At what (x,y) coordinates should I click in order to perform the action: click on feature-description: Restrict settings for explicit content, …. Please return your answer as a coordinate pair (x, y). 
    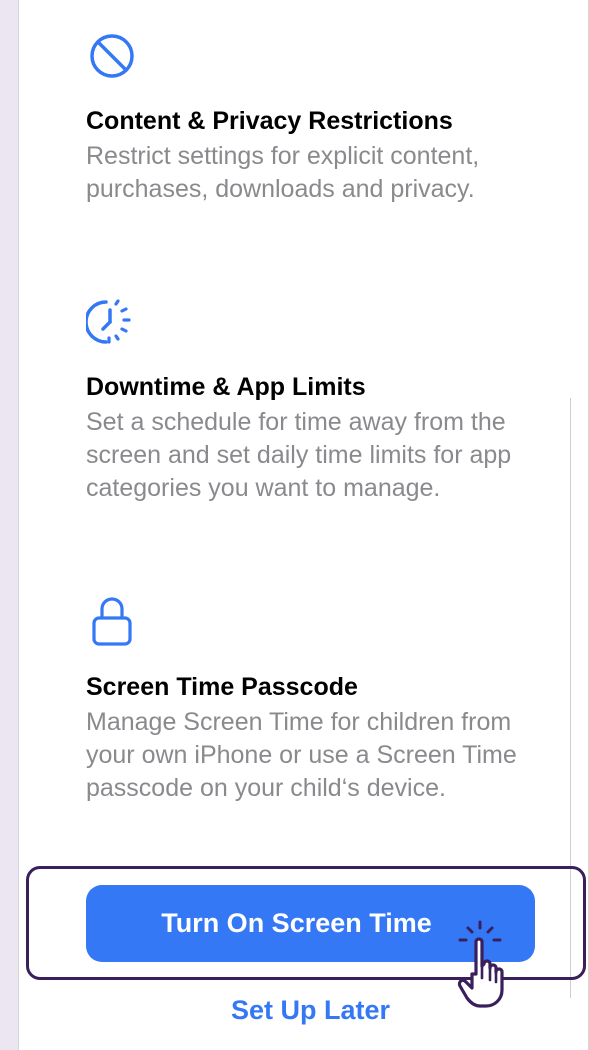
    Looking at the image, I should click on (283, 172).